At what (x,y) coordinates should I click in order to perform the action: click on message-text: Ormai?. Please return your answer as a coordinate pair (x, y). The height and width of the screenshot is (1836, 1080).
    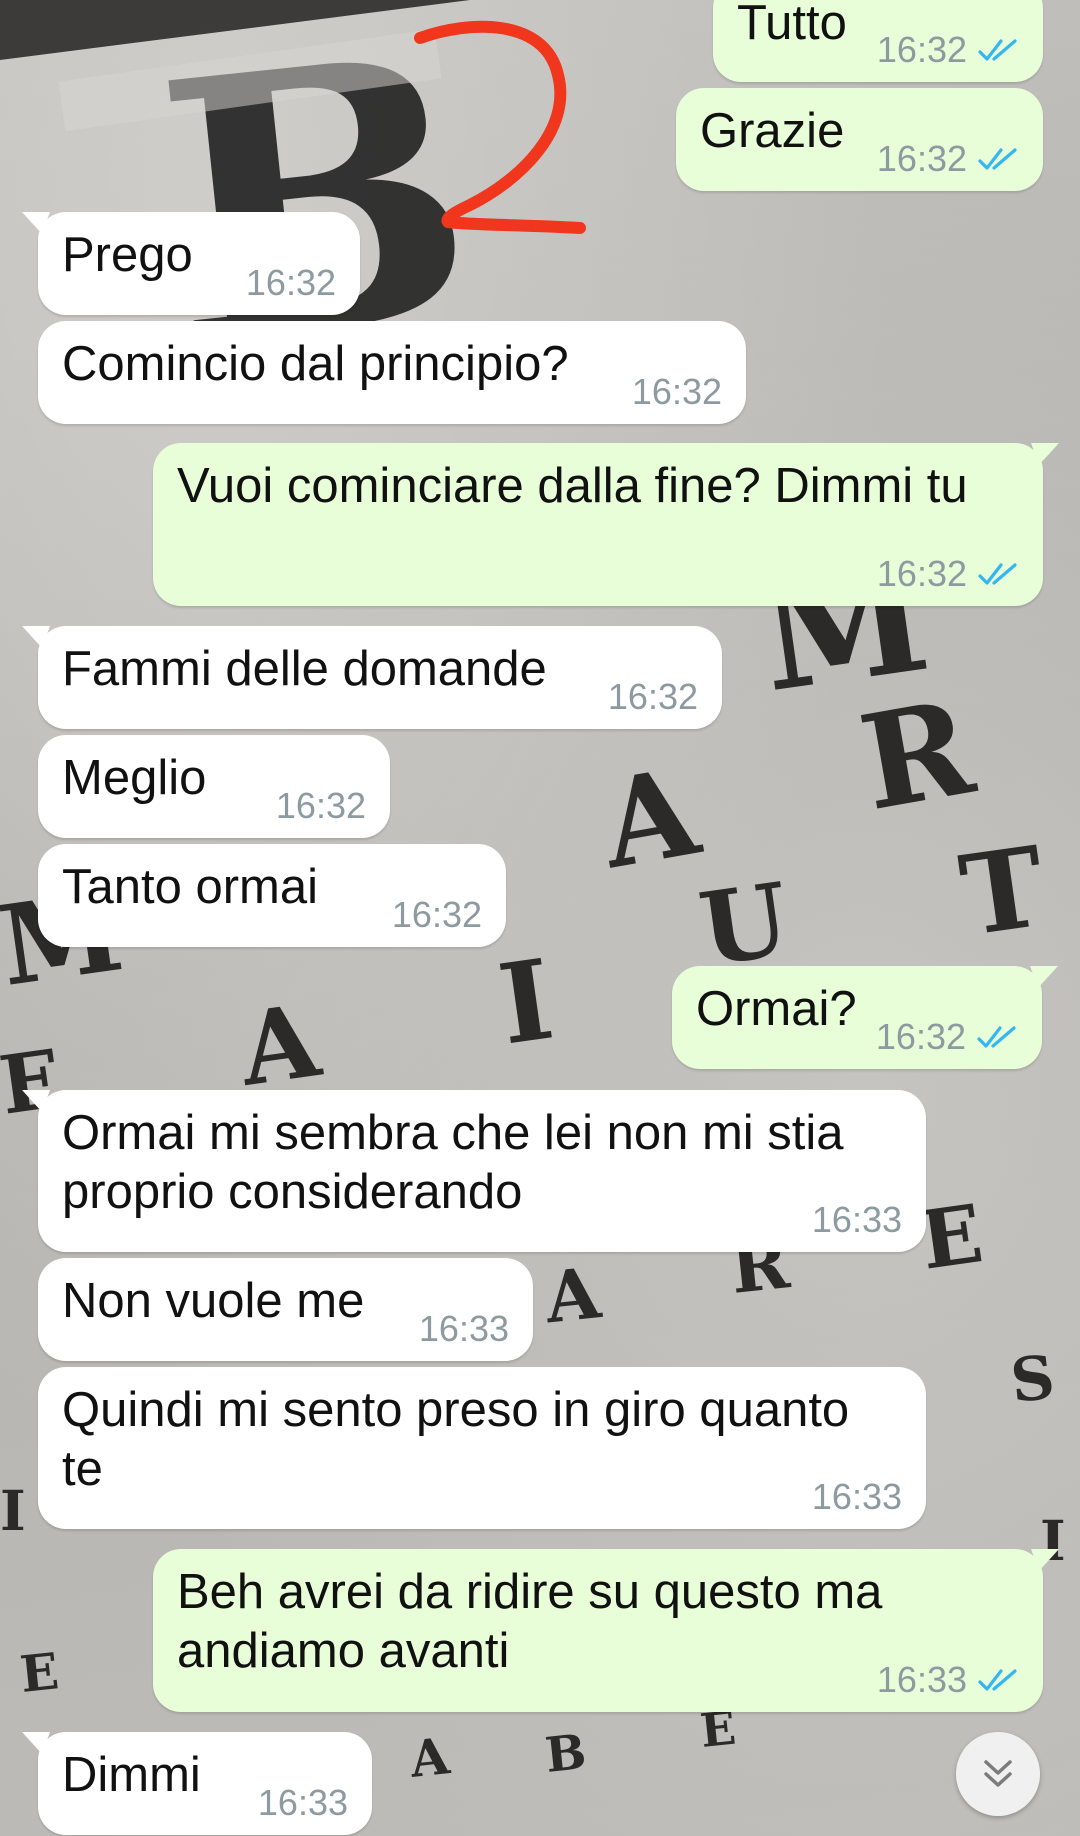
    Looking at the image, I should click on (776, 1009).